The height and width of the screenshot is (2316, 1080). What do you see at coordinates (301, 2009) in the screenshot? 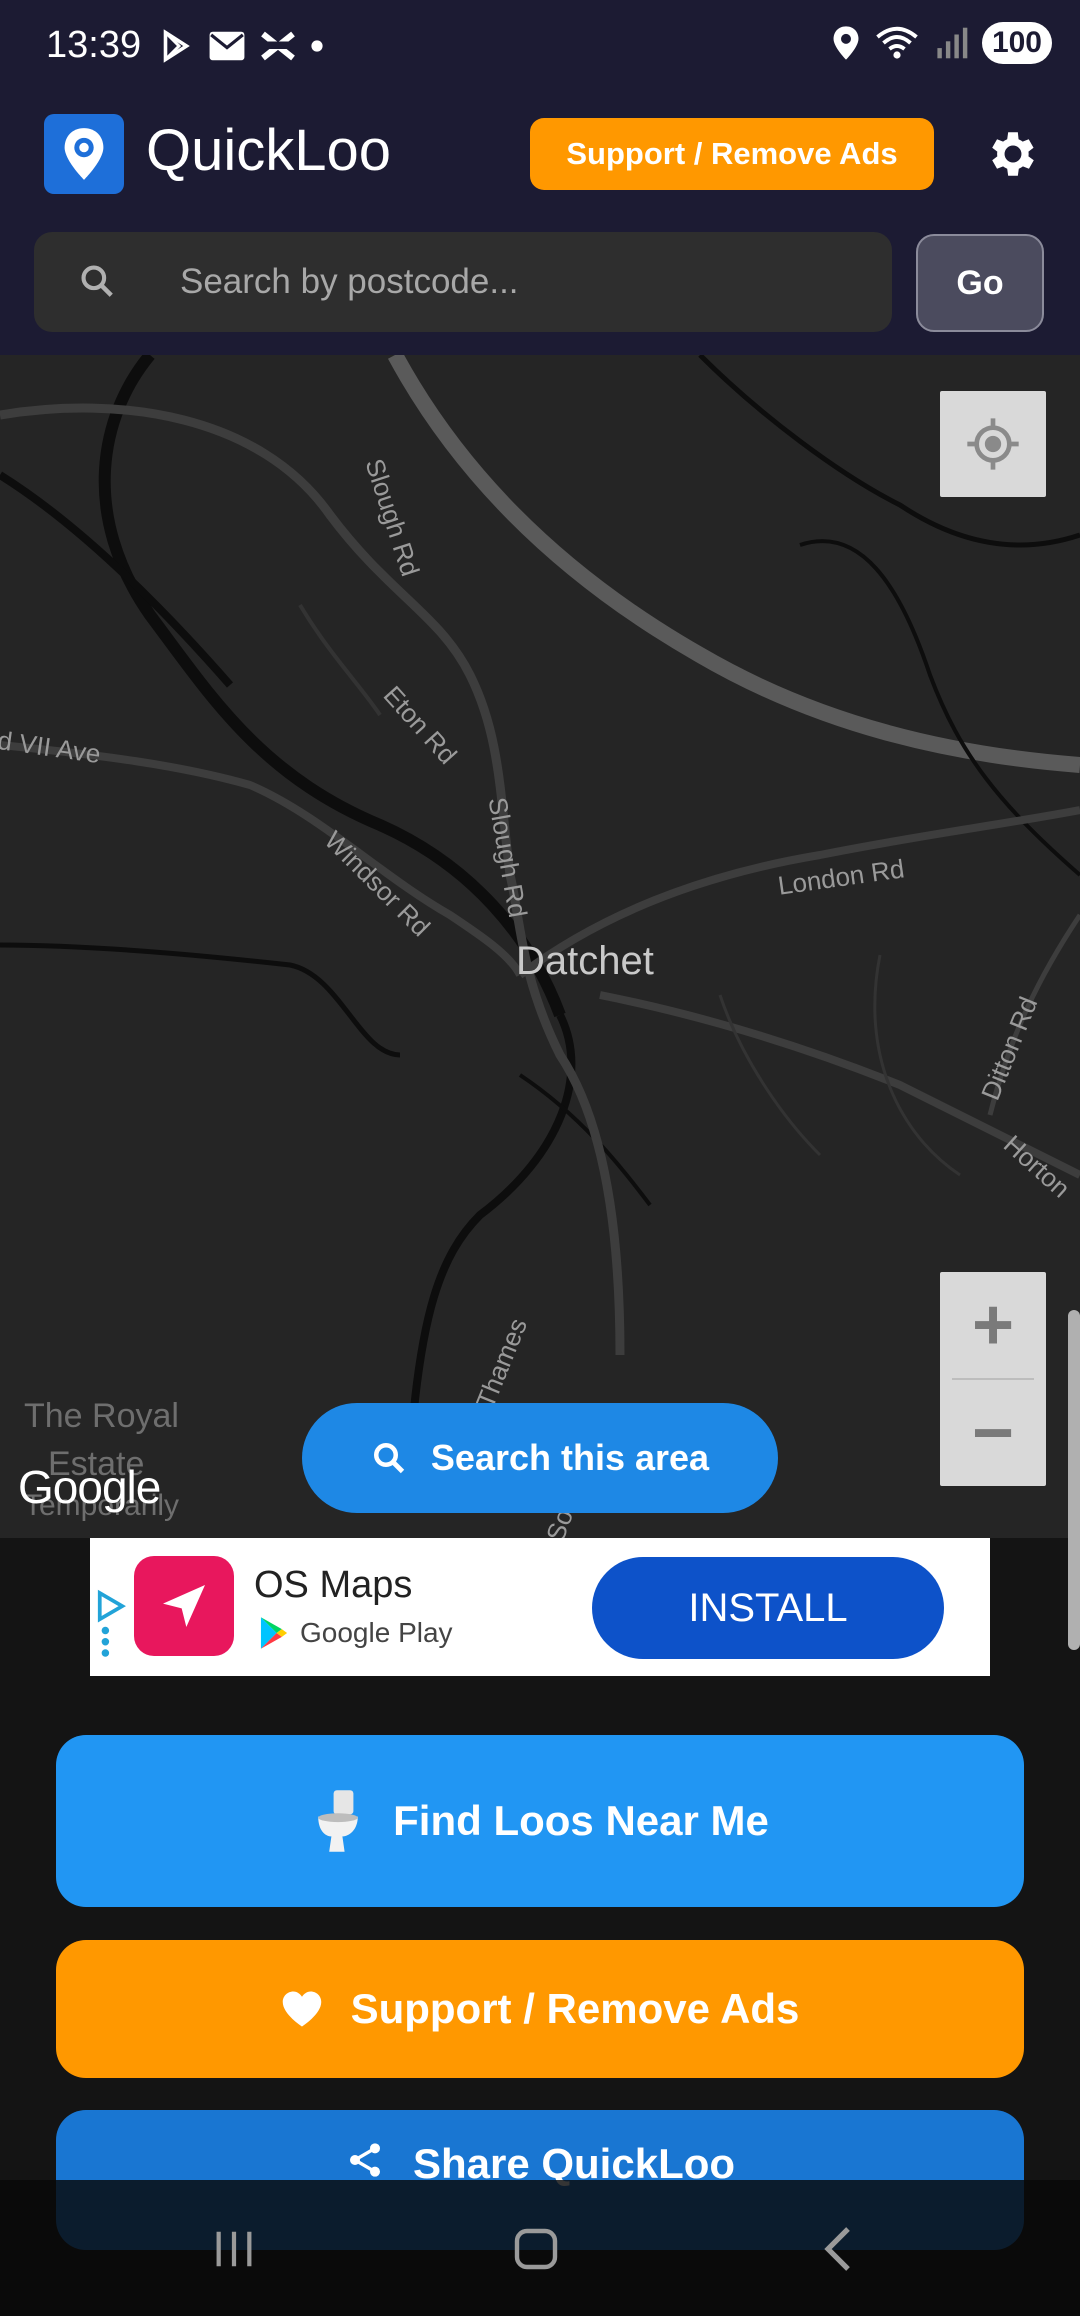
I see `heart-icon` at bounding box center [301, 2009].